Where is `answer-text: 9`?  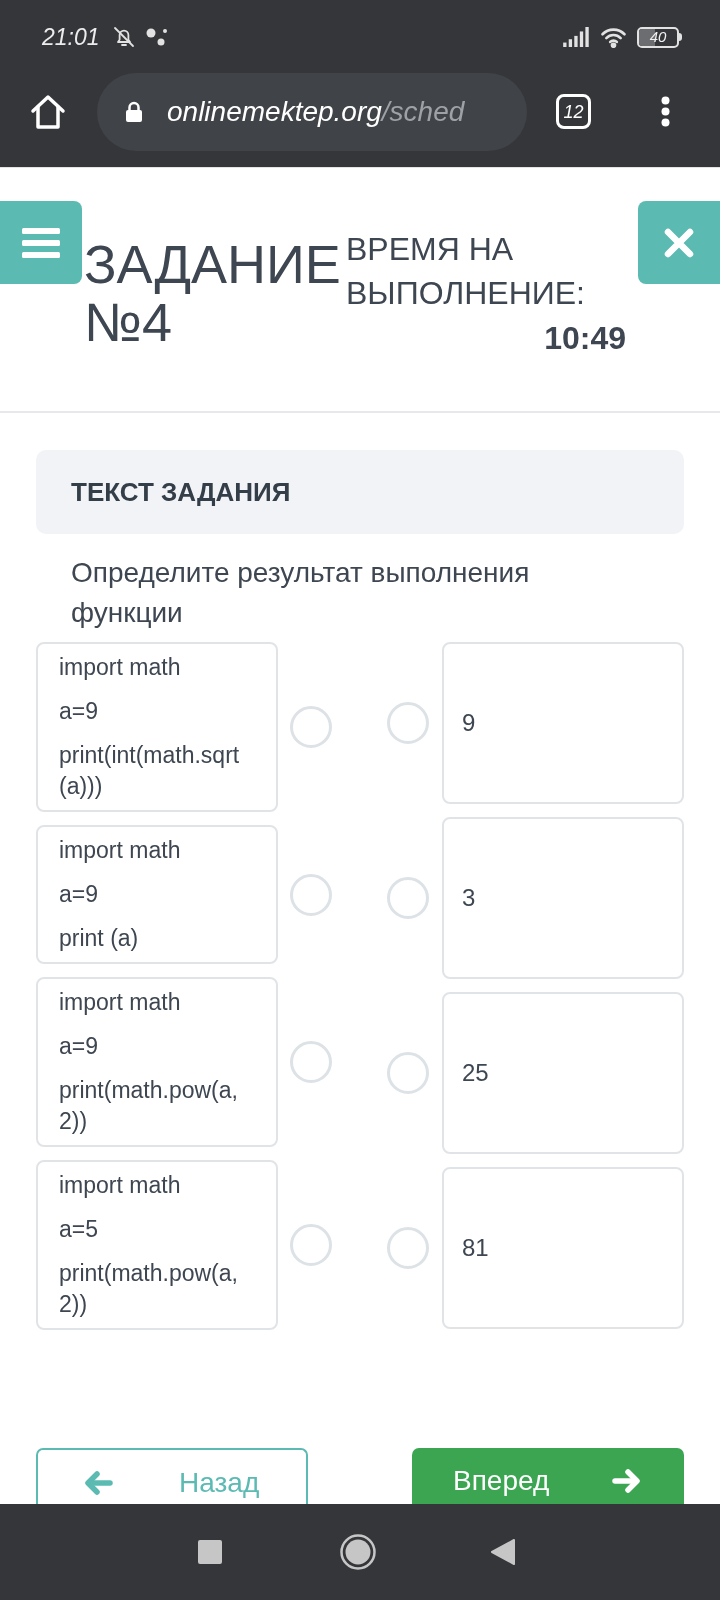 answer-text: 9 is located at coordinates (469, 723).